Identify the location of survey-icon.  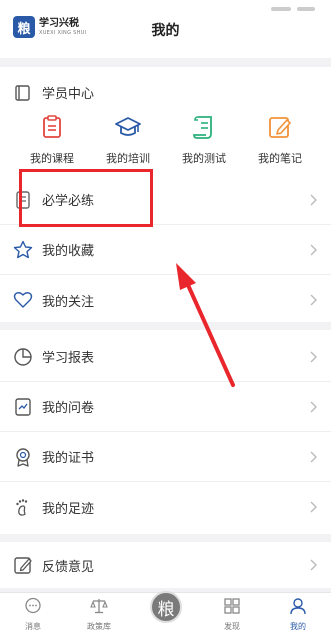
(23, 407).